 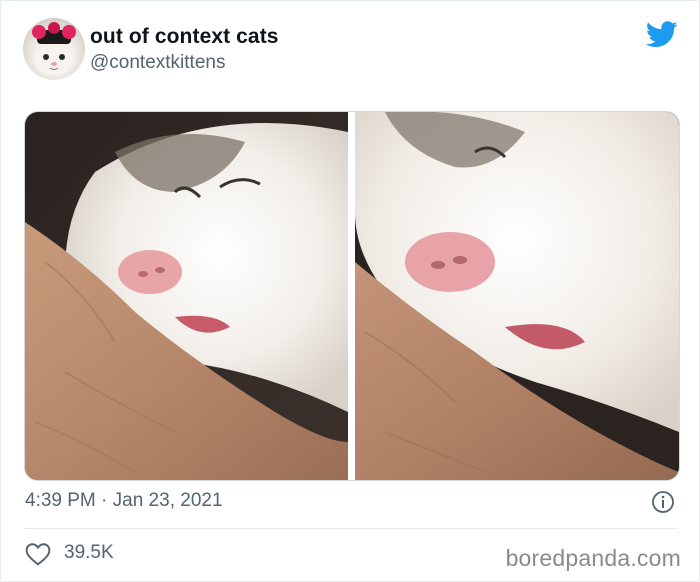 I want to click on like-count: 39.5K, so click(x=89, y=553).